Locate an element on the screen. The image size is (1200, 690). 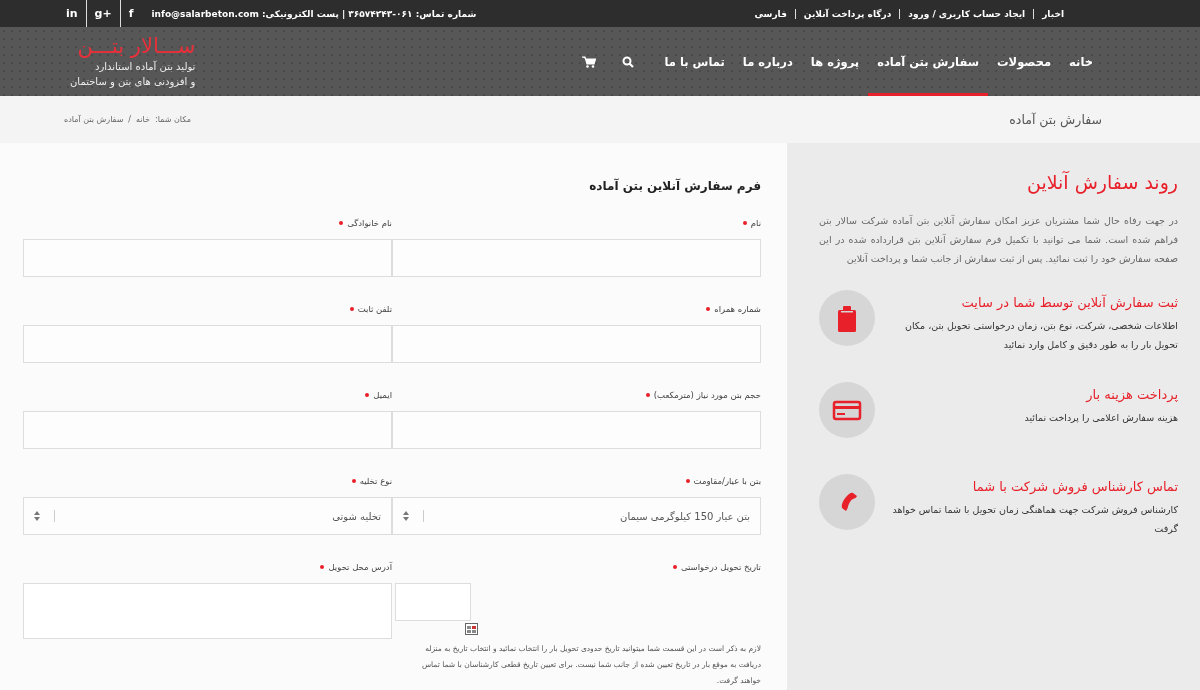
field-label: حجم بتن مورد نیاز (مترمکعب) is located at coordinates (707, 395).